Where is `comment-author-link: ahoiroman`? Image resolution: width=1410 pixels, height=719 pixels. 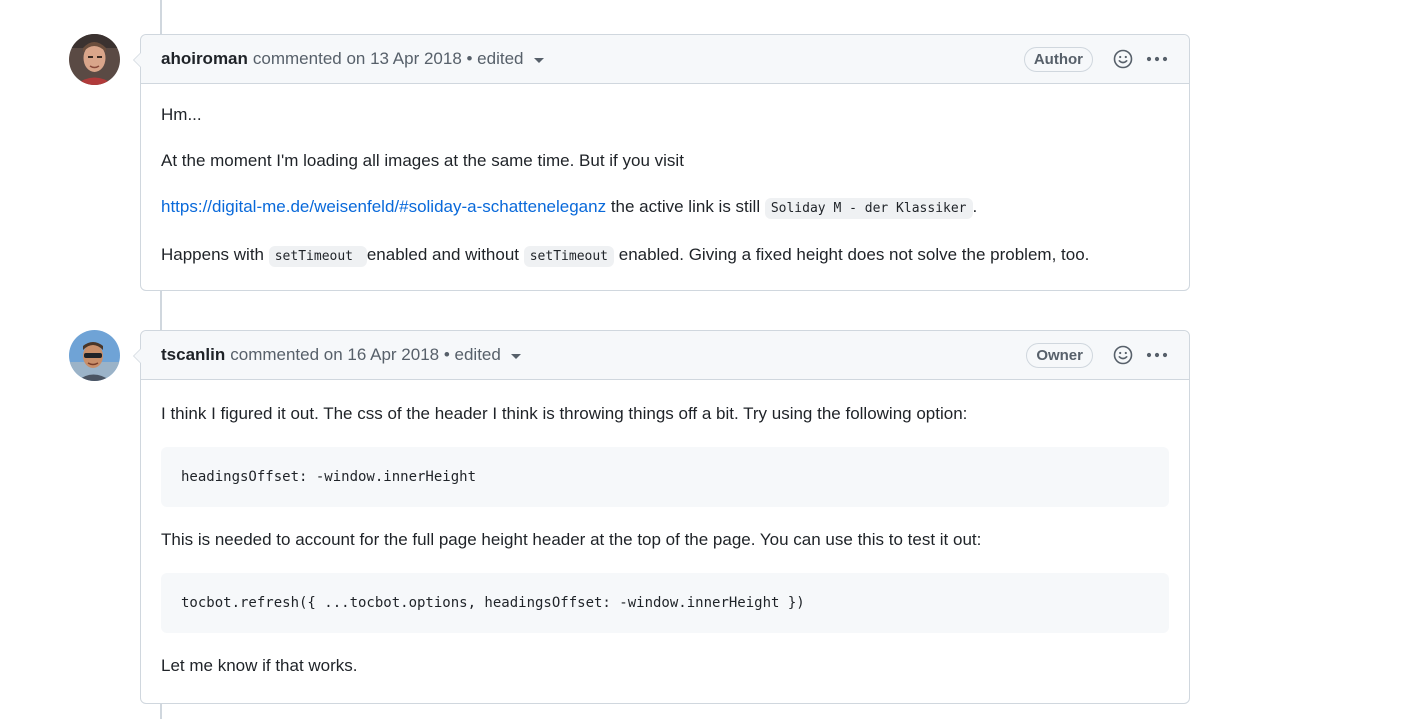
comment-author-link: ahoiroman is located at coordinates (204, 59).